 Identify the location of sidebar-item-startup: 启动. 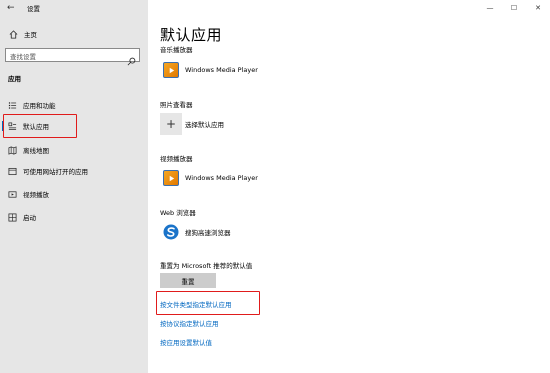
(74, 217).